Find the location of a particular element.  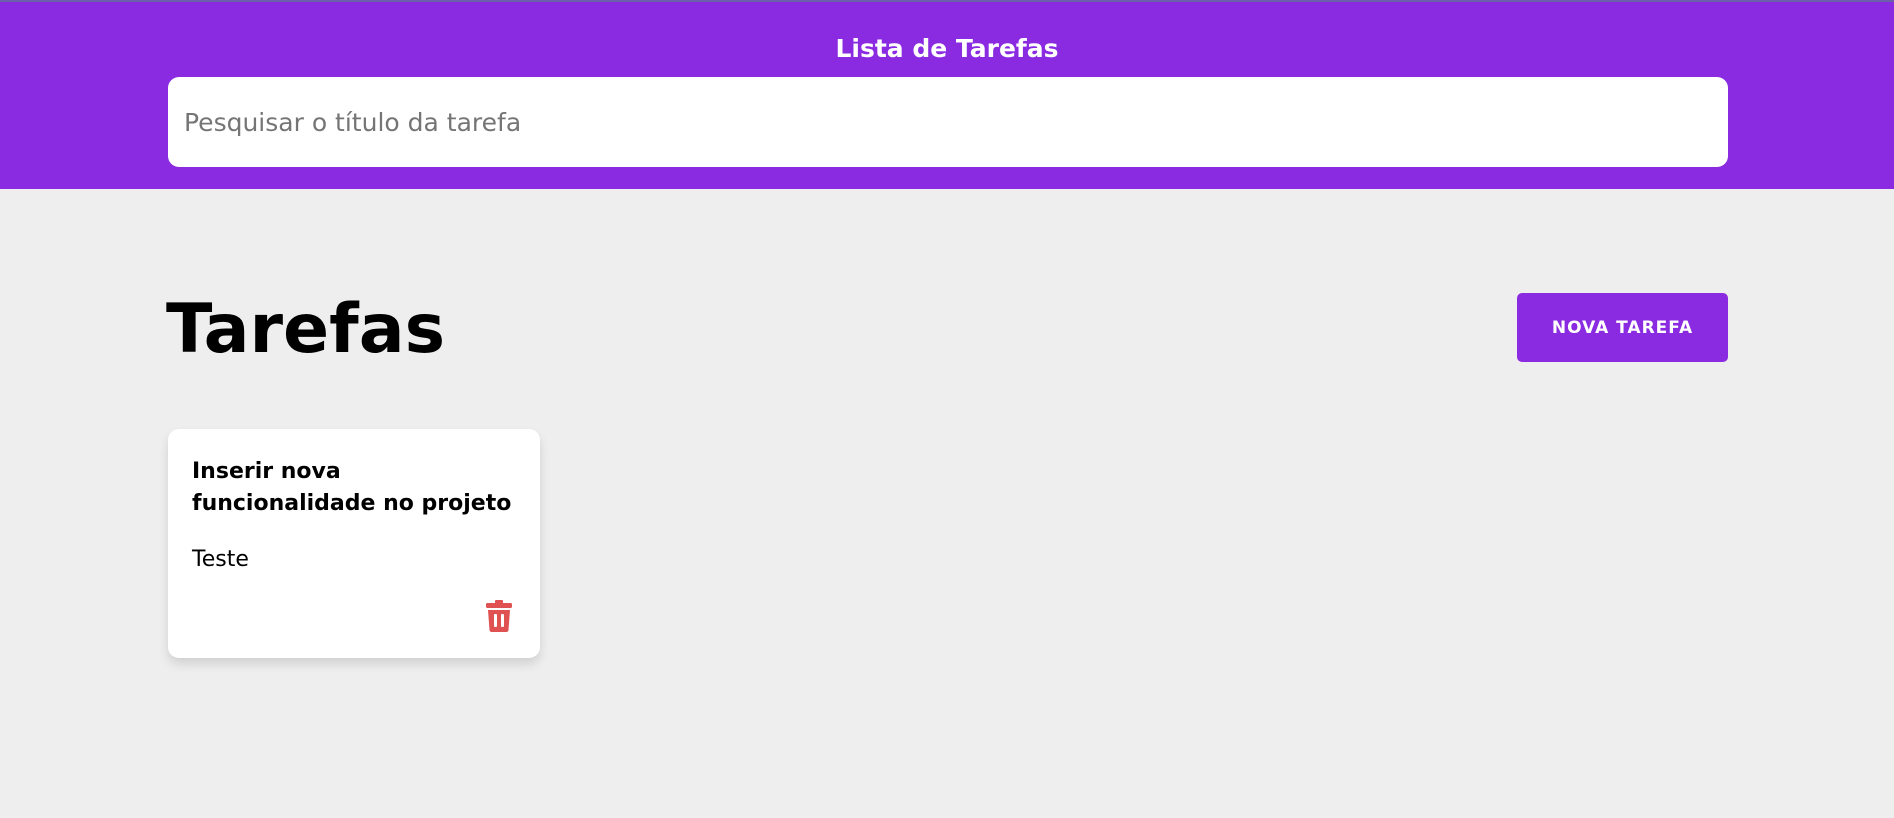

delete-task-button is located at coordinates (499, 617).